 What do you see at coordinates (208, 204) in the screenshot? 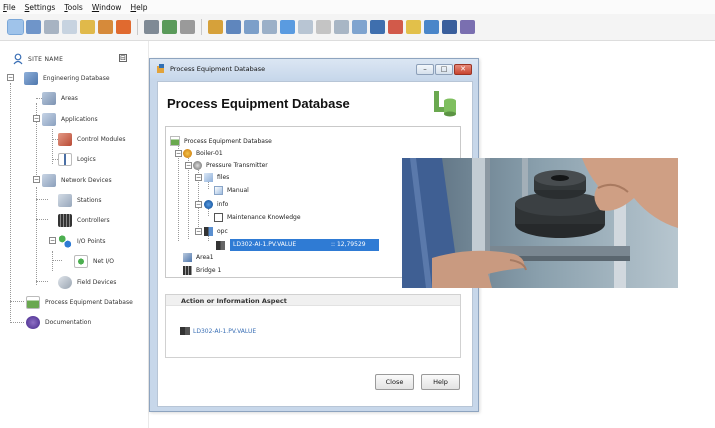
I see `info-icon` at bounding box center [208, 204].